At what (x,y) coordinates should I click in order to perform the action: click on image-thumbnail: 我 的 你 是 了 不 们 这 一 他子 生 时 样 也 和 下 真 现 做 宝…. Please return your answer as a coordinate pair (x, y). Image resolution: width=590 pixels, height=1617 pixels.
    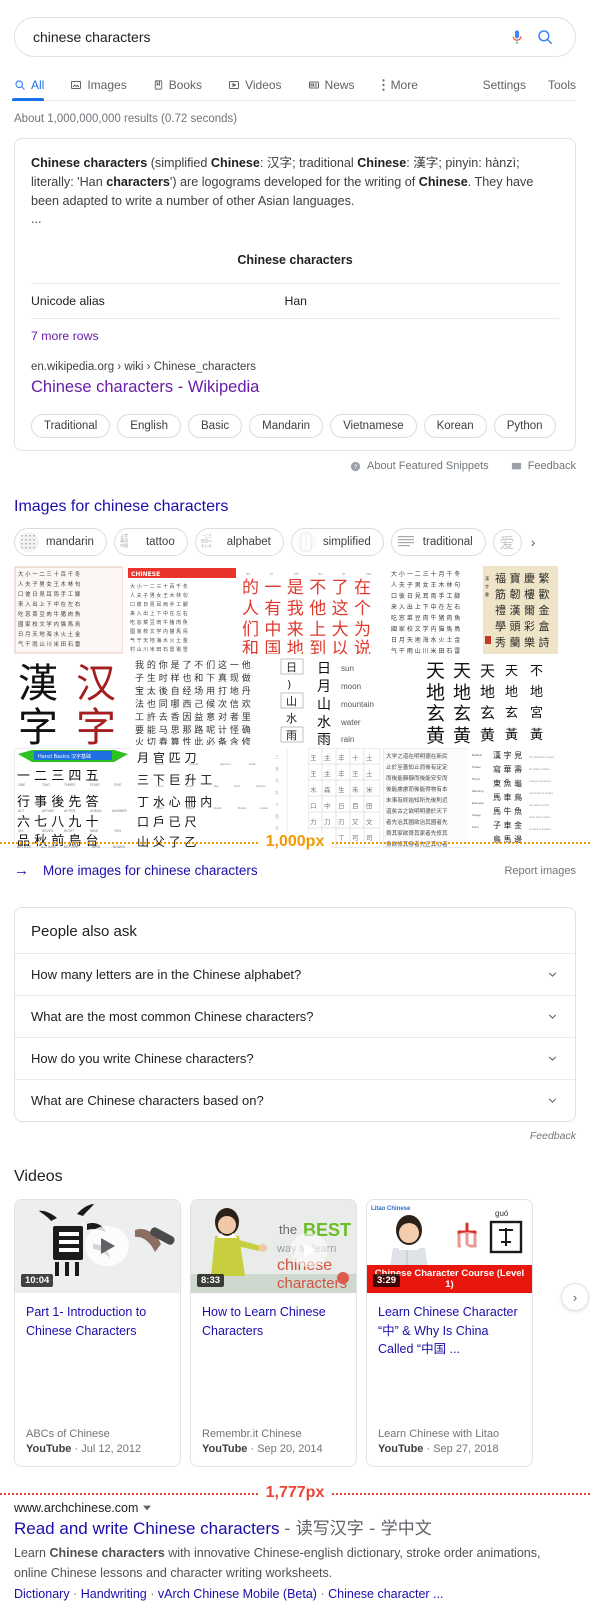
    Looking at the image, I should click on (203, 701).